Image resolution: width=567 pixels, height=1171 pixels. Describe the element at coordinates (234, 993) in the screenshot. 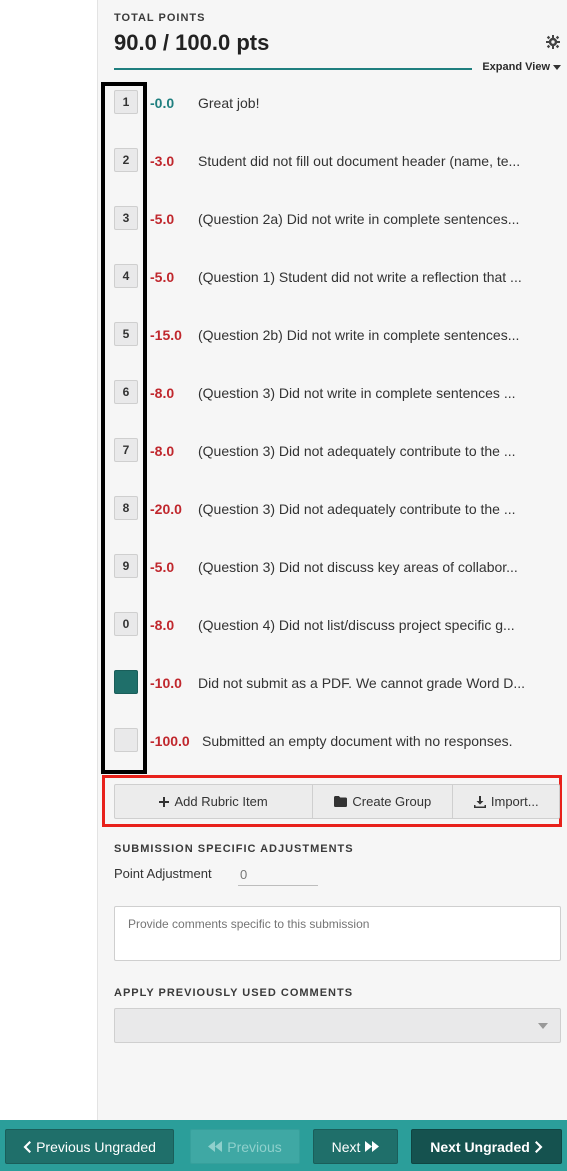

I see `previous-comments-heading: APPLY PREVIOUSLY USED COMMENTS` at that location.